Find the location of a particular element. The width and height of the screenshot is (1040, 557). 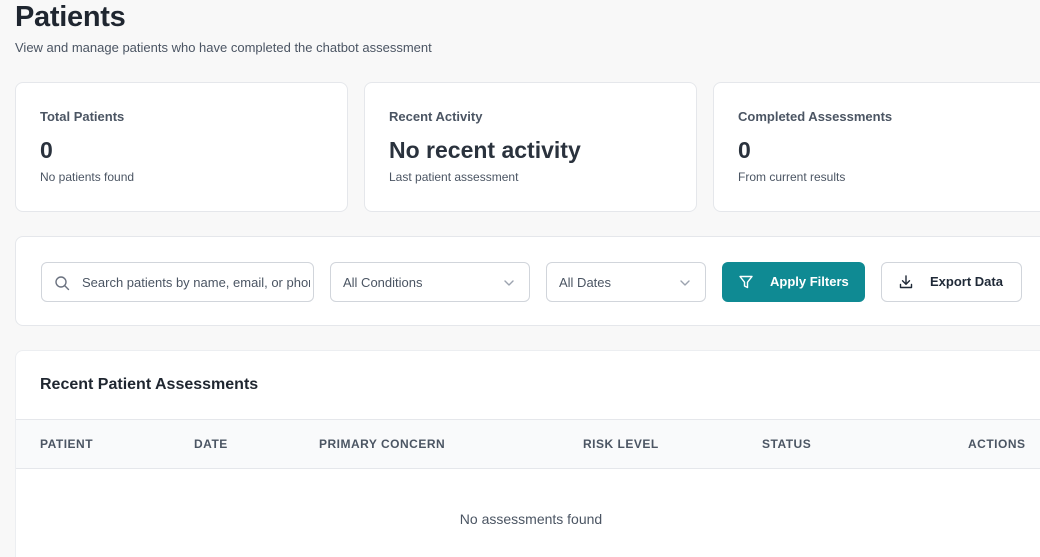

column-header-patient: PATIENT is located at coordinates (67, 444).